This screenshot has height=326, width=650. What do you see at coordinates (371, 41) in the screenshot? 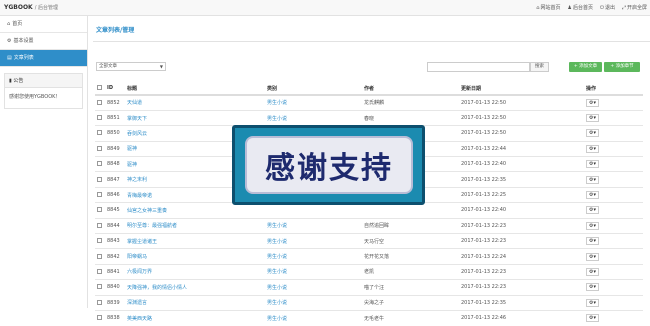
I see `divider` at bounding box center [371, 41].